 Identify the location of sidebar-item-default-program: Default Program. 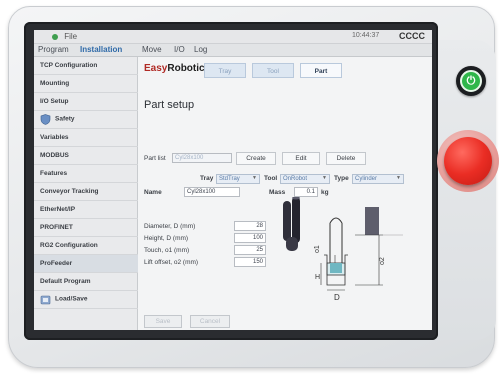
(86, 282).